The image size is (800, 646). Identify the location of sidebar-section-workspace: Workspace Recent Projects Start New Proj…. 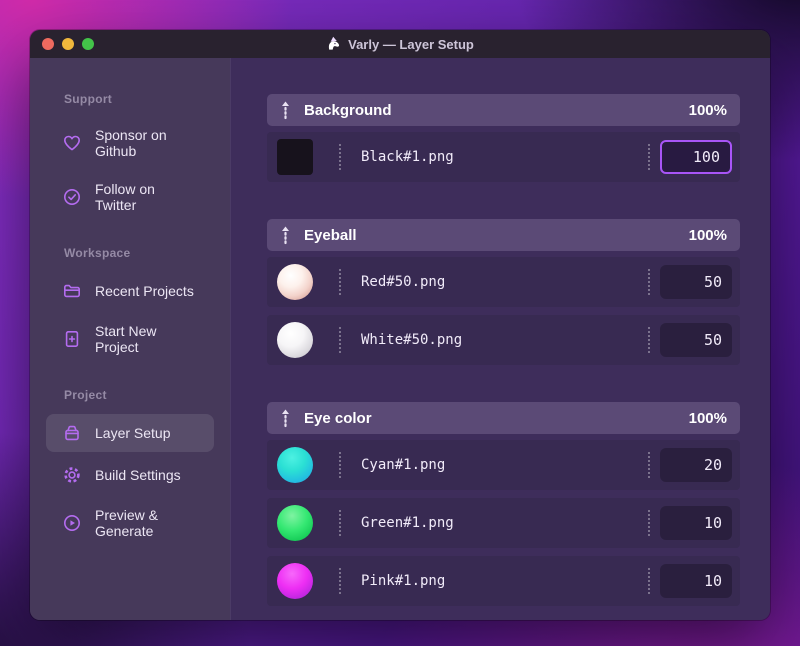
(130, 305).